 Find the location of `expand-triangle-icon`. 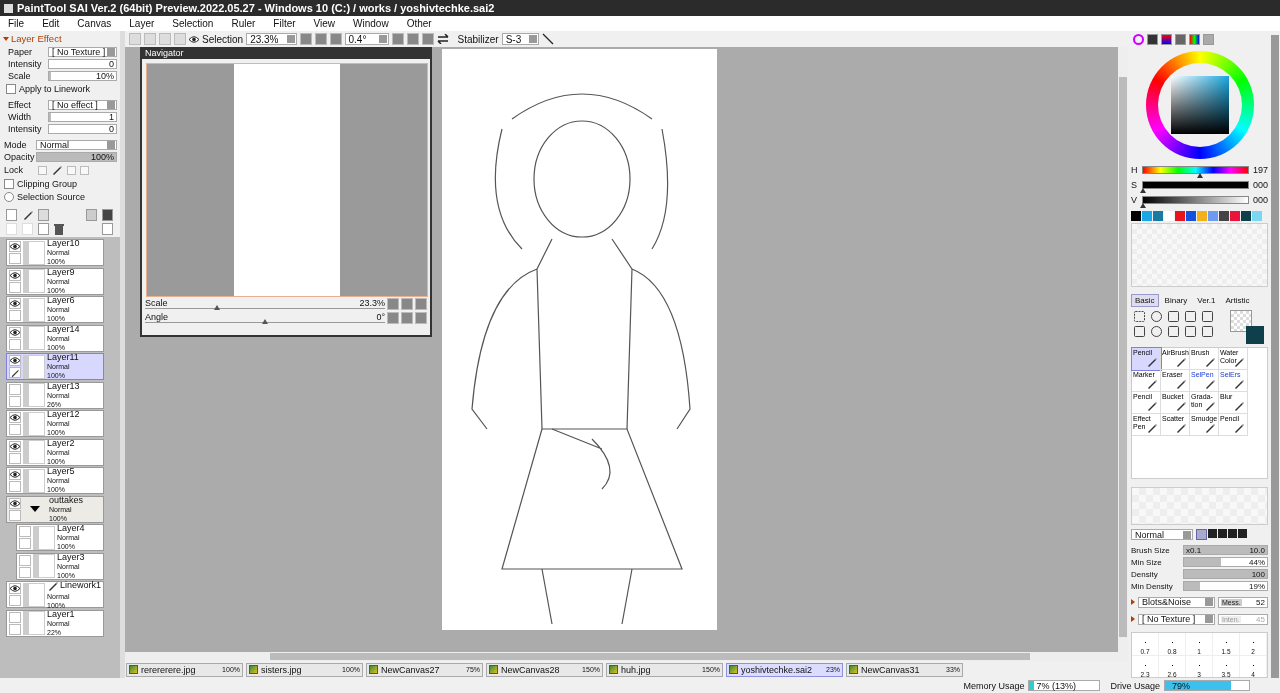

expand-triangle-icon is located at coordinates (35, 509).